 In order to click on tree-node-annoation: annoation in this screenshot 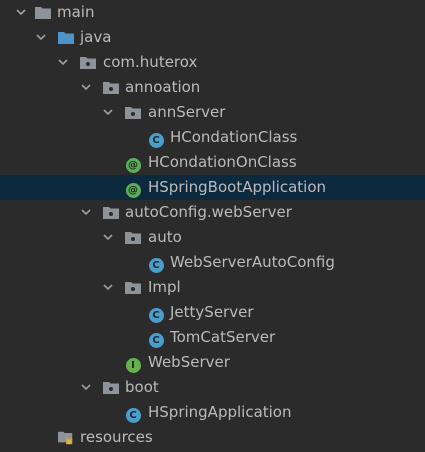, I will do `click(212, 87)`.